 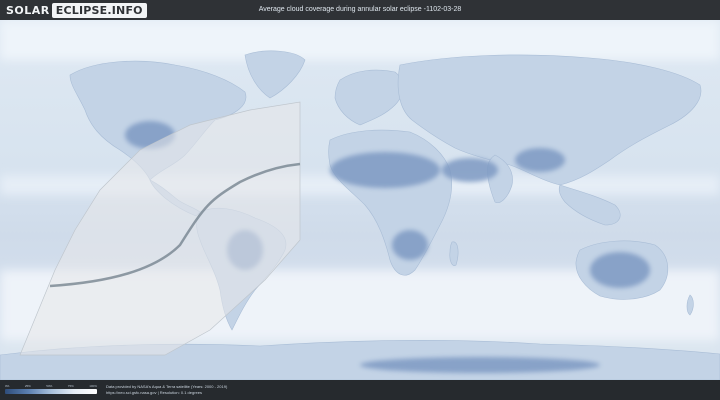 What do you see at coordinates (385, 170) in the screenshot?
I see `sahara-clear-sky` at bounding box center [385, 170].